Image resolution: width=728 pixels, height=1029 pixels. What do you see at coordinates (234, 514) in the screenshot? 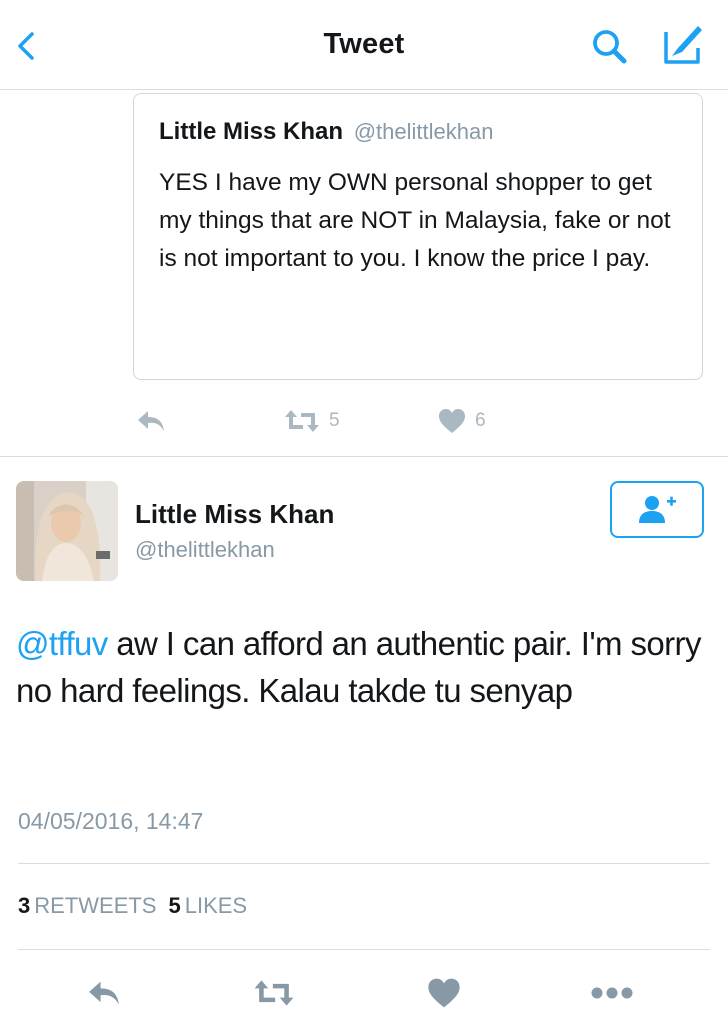
I see `author-name: Little Miss Khan` at bounding box center [234, 514].